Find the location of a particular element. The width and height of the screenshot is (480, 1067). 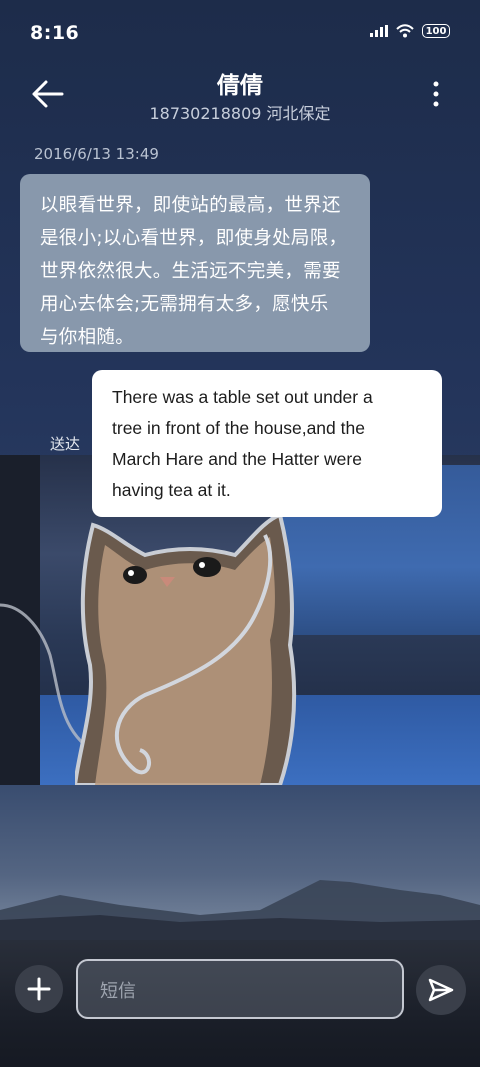

wifi-icon is located at coordinates (405, 31).